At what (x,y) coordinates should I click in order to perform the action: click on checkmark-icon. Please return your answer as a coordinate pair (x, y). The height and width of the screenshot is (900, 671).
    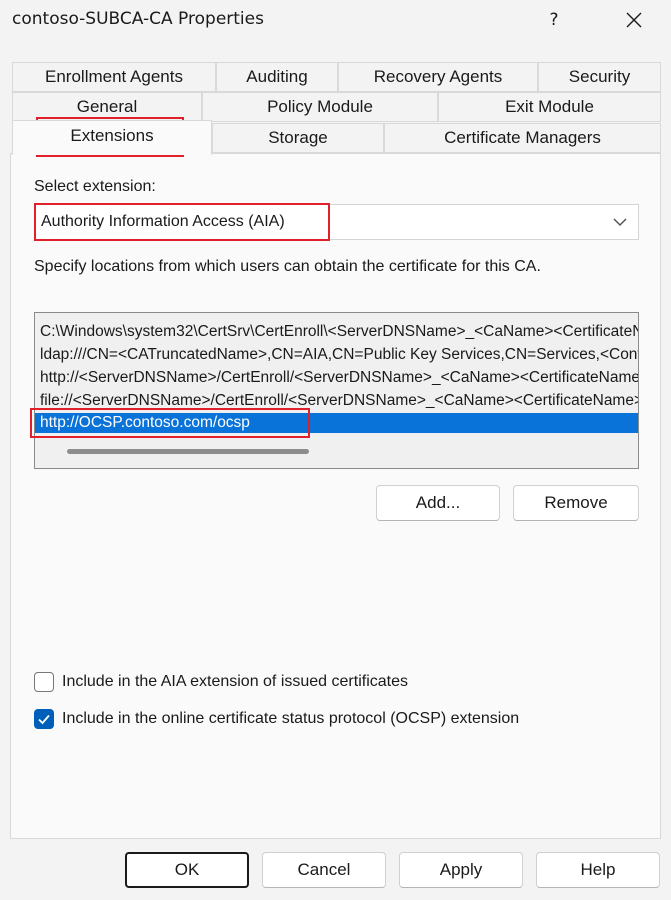
    Looking at the image, I should click on (44, 719).